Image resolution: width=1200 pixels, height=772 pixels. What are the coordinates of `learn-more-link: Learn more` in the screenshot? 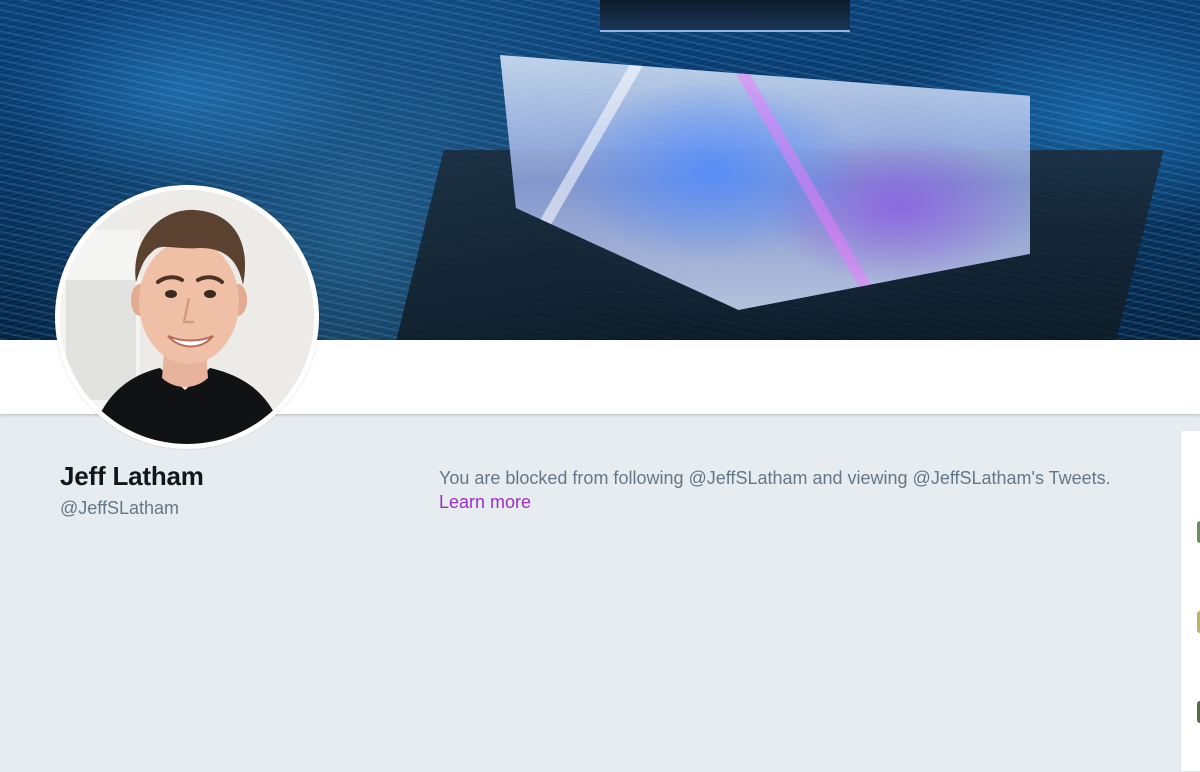 It's located at (485, 502).